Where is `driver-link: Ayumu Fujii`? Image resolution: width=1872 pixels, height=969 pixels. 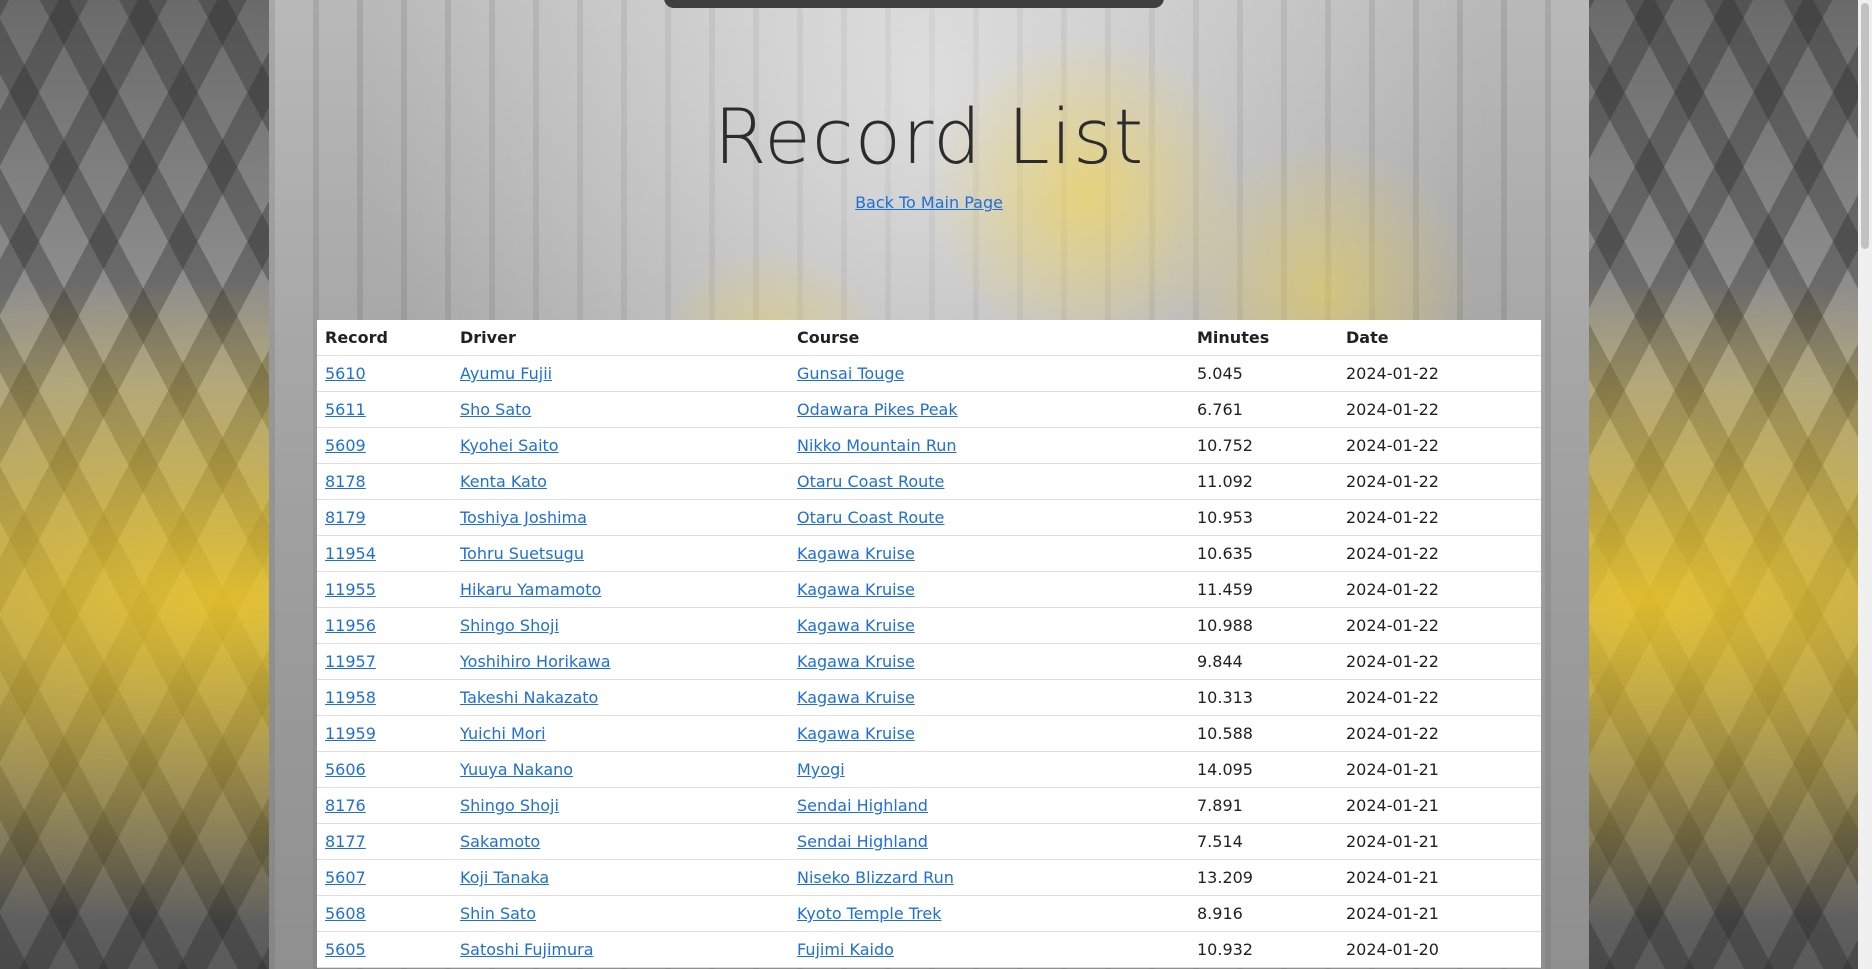 driver-link: Ayumu Fujii is located at coordinates (506, 373).